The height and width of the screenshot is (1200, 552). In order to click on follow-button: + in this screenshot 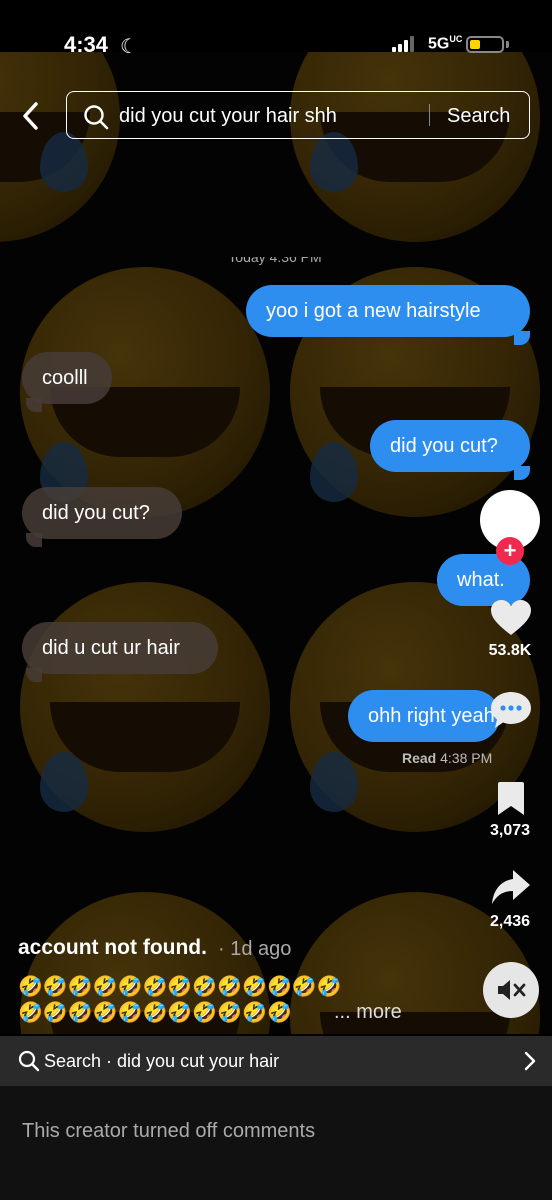, I will do `click(510, 551)`.